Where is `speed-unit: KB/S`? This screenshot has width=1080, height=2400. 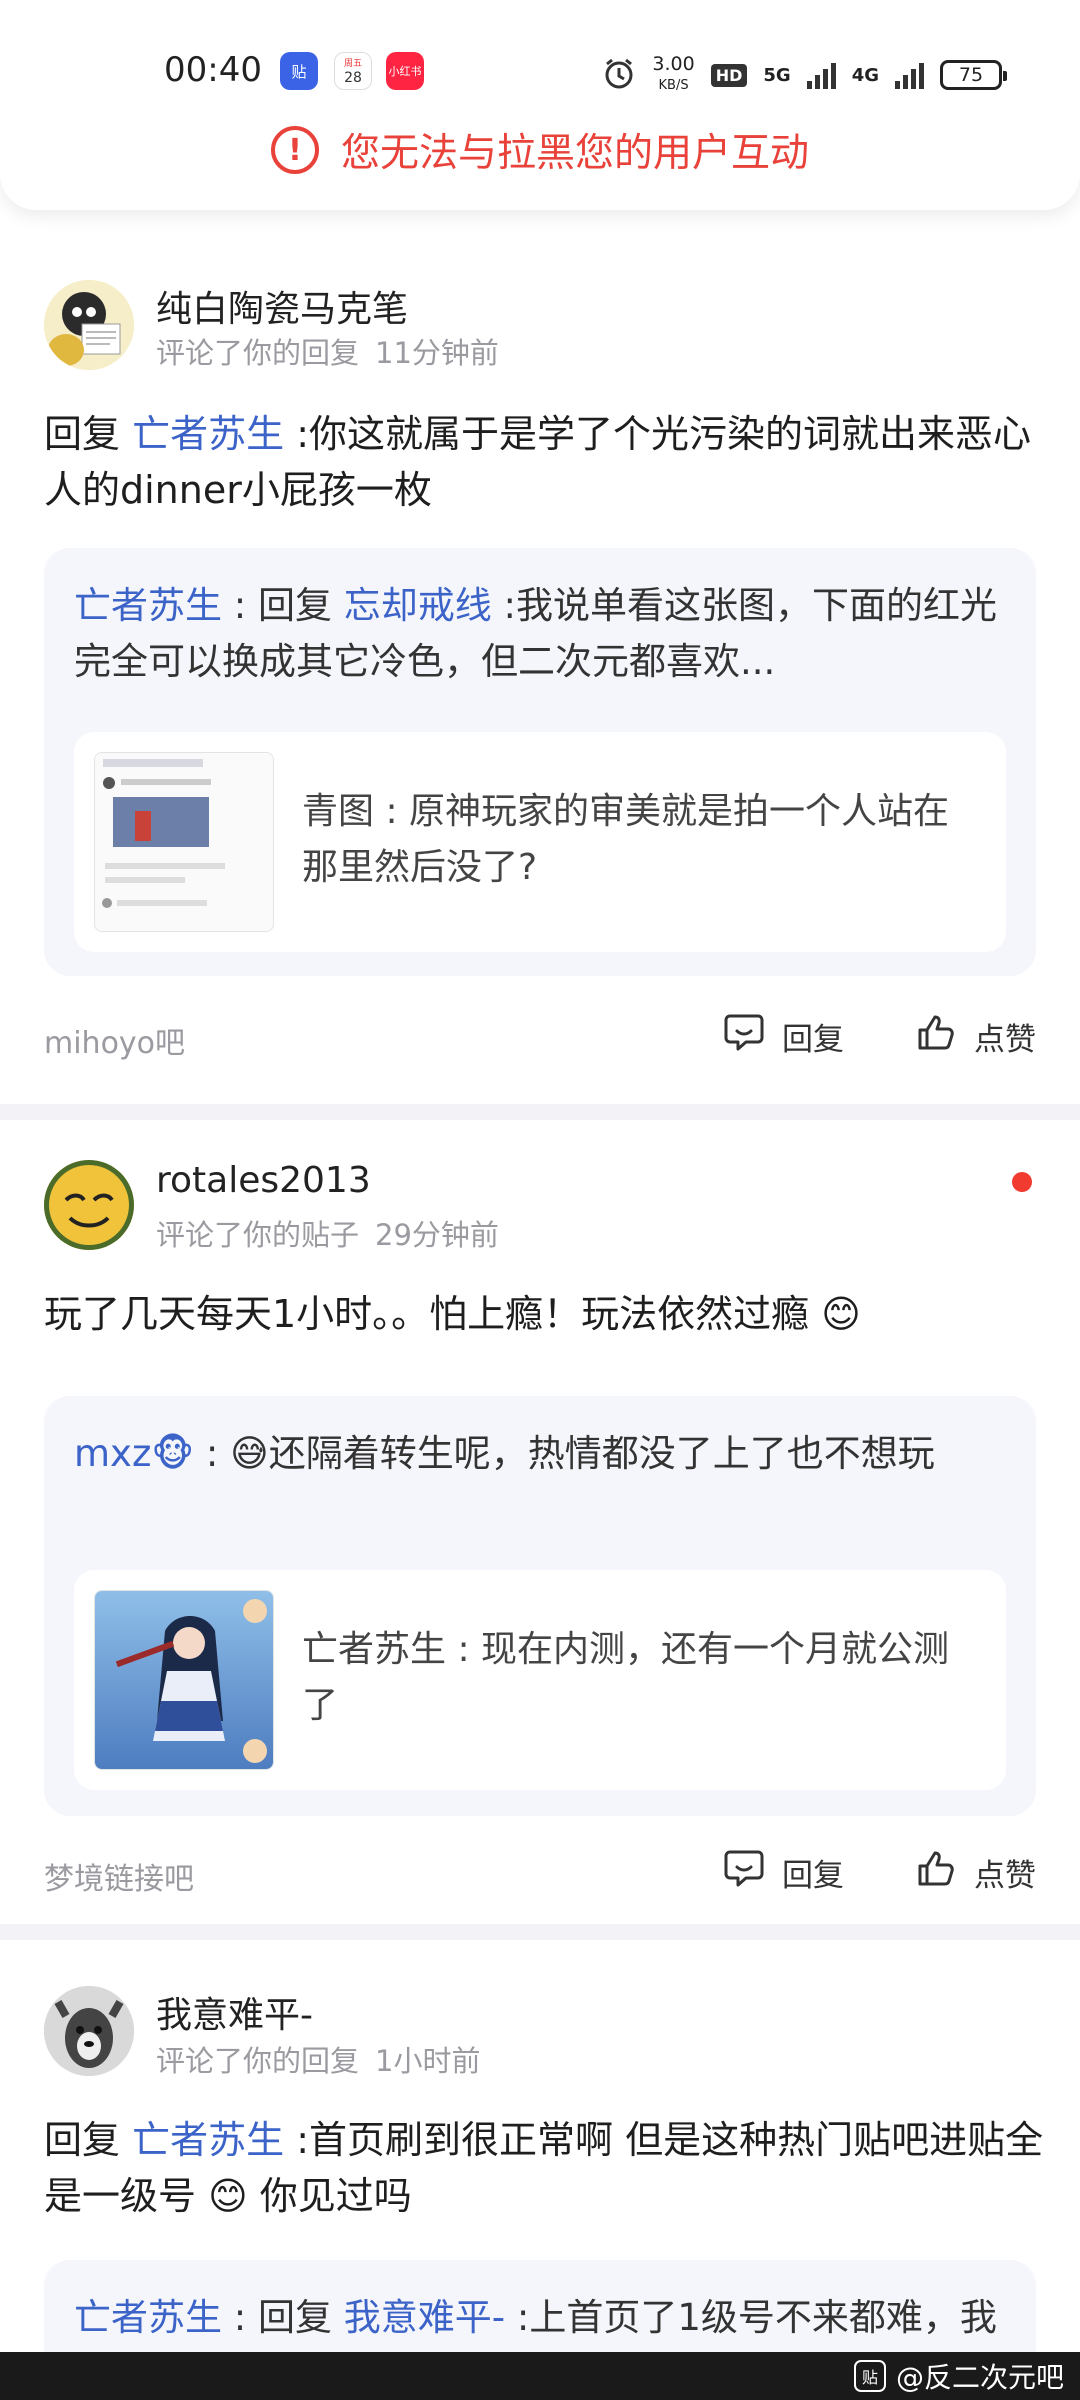 speed-unit: KB/S is located at coordinates (673, 85).